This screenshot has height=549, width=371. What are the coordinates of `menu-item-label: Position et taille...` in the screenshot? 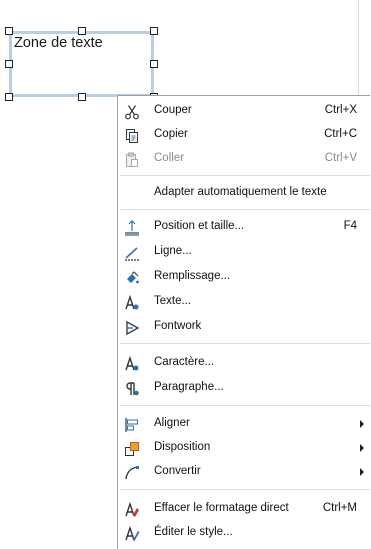 It's located at (199, 226).